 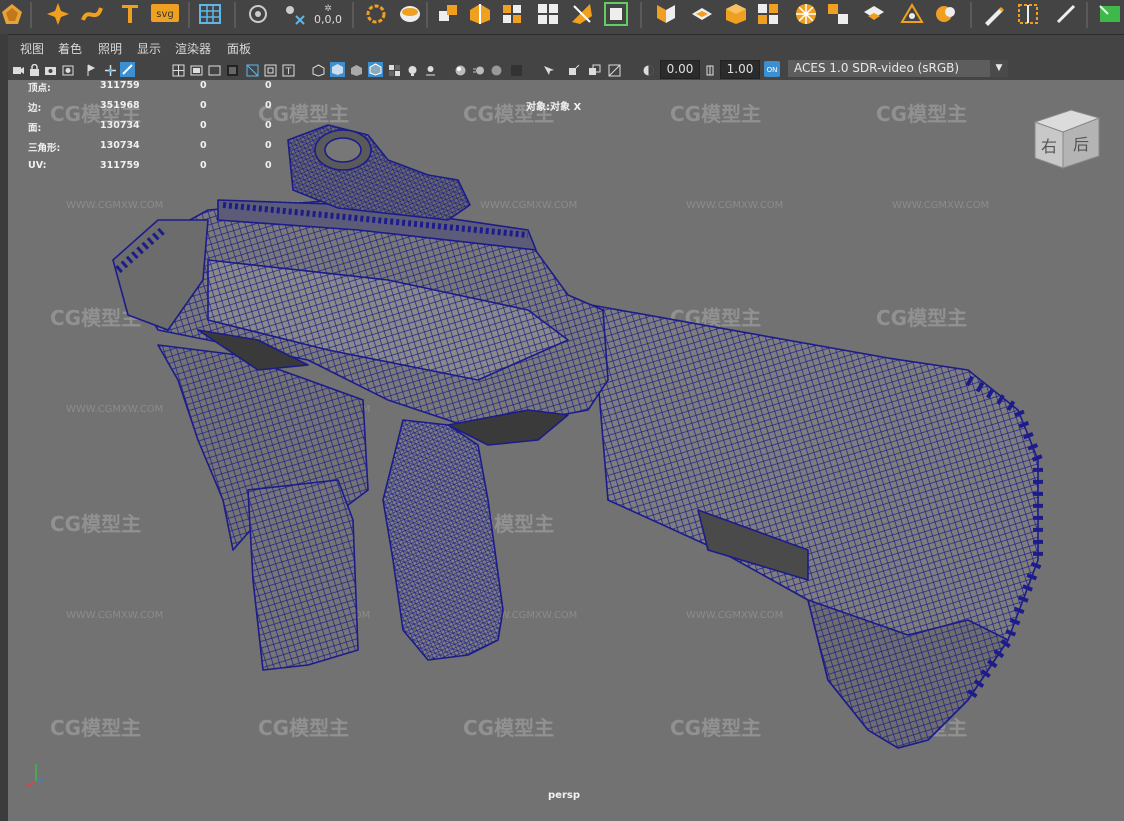 What do you see at coordinates (318, 69) in the screenshot?
I see `wireframe-icon` at bounding box center [318, 69].